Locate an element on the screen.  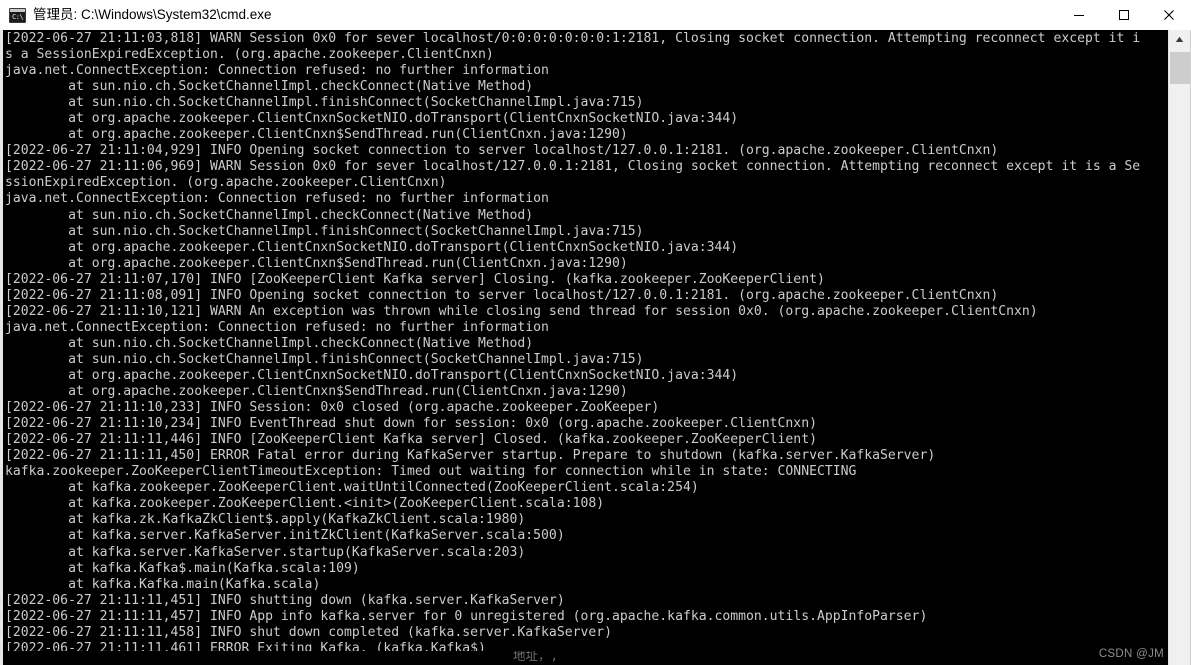
console-scrollbar is located at coordinates (1179, 347).